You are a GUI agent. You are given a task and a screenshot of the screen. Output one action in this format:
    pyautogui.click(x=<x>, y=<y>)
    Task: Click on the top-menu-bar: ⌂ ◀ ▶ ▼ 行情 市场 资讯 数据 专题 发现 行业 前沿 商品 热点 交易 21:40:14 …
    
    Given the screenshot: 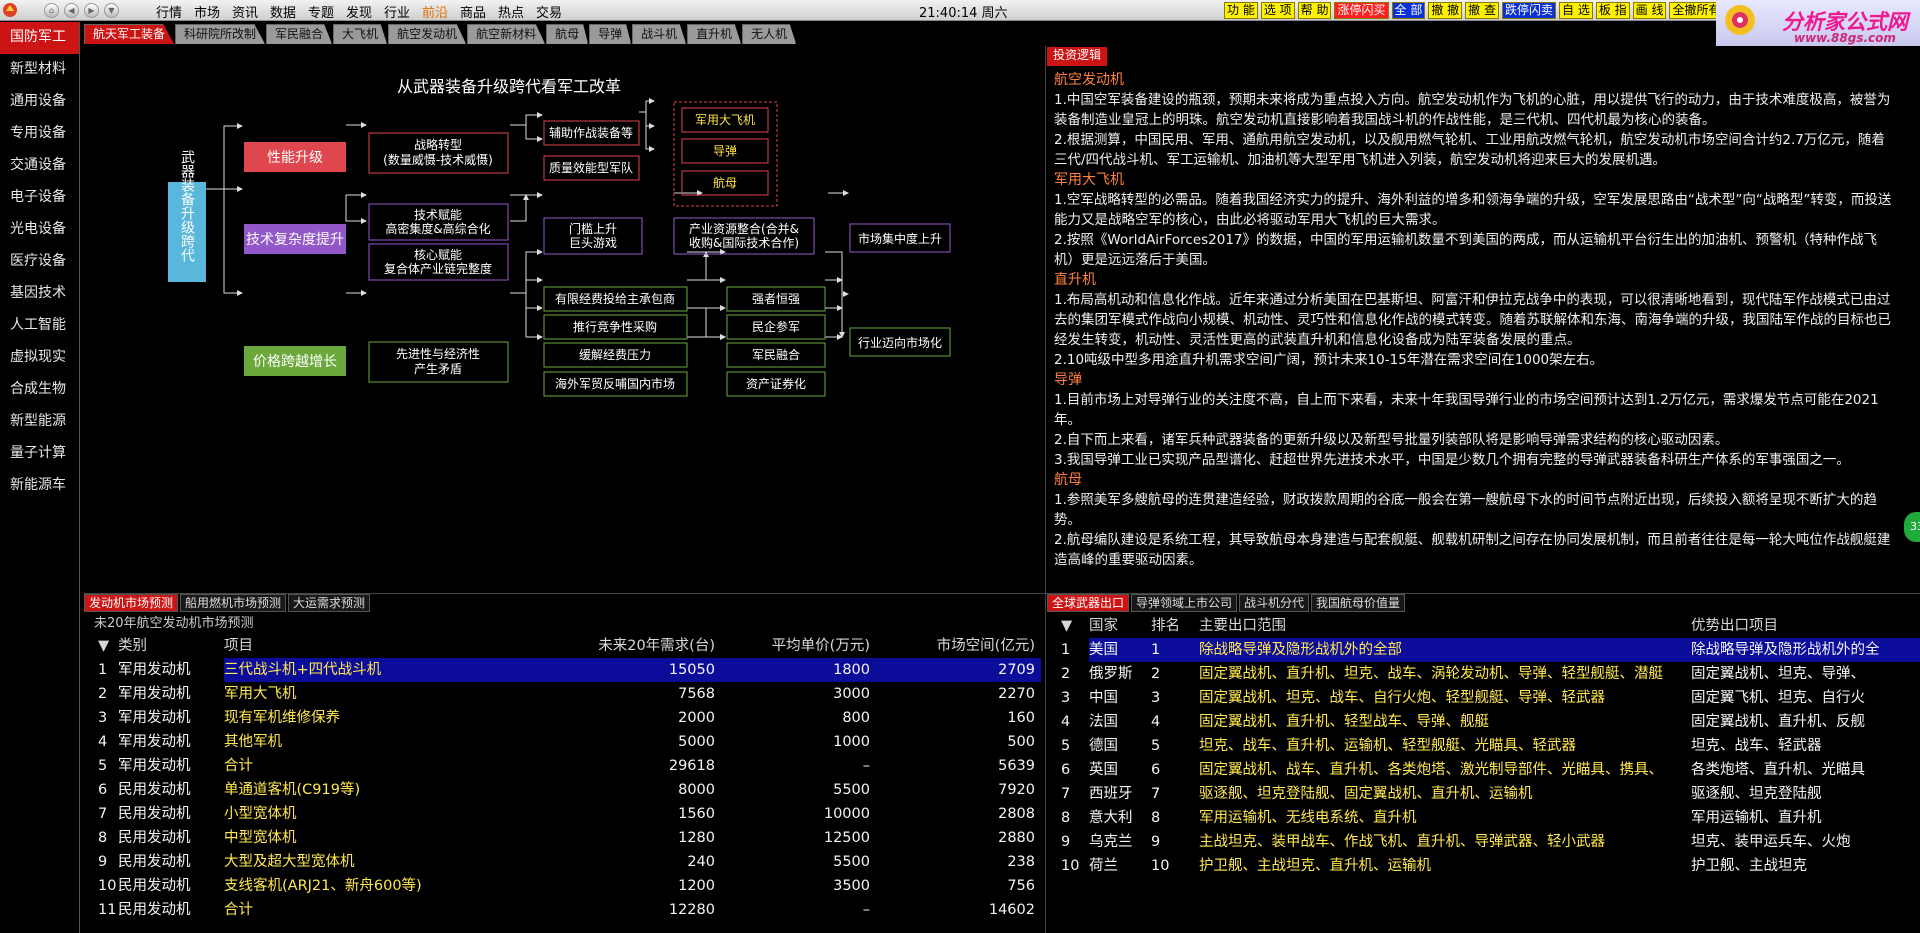 What is the action you would take?
    pyautogui.click(x=960, y=10)
    